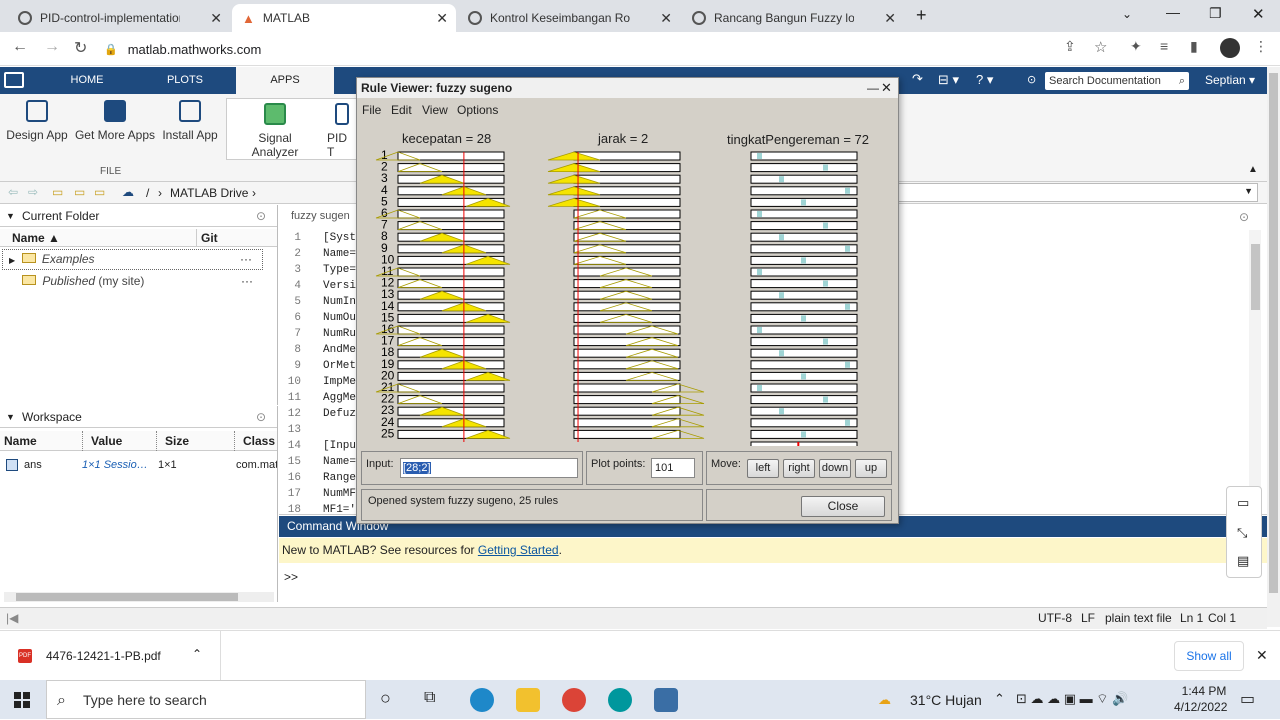  Describe the element at coordinates (317, 286) in the screenshot. I see `code-line: 4 Versi` at that location.